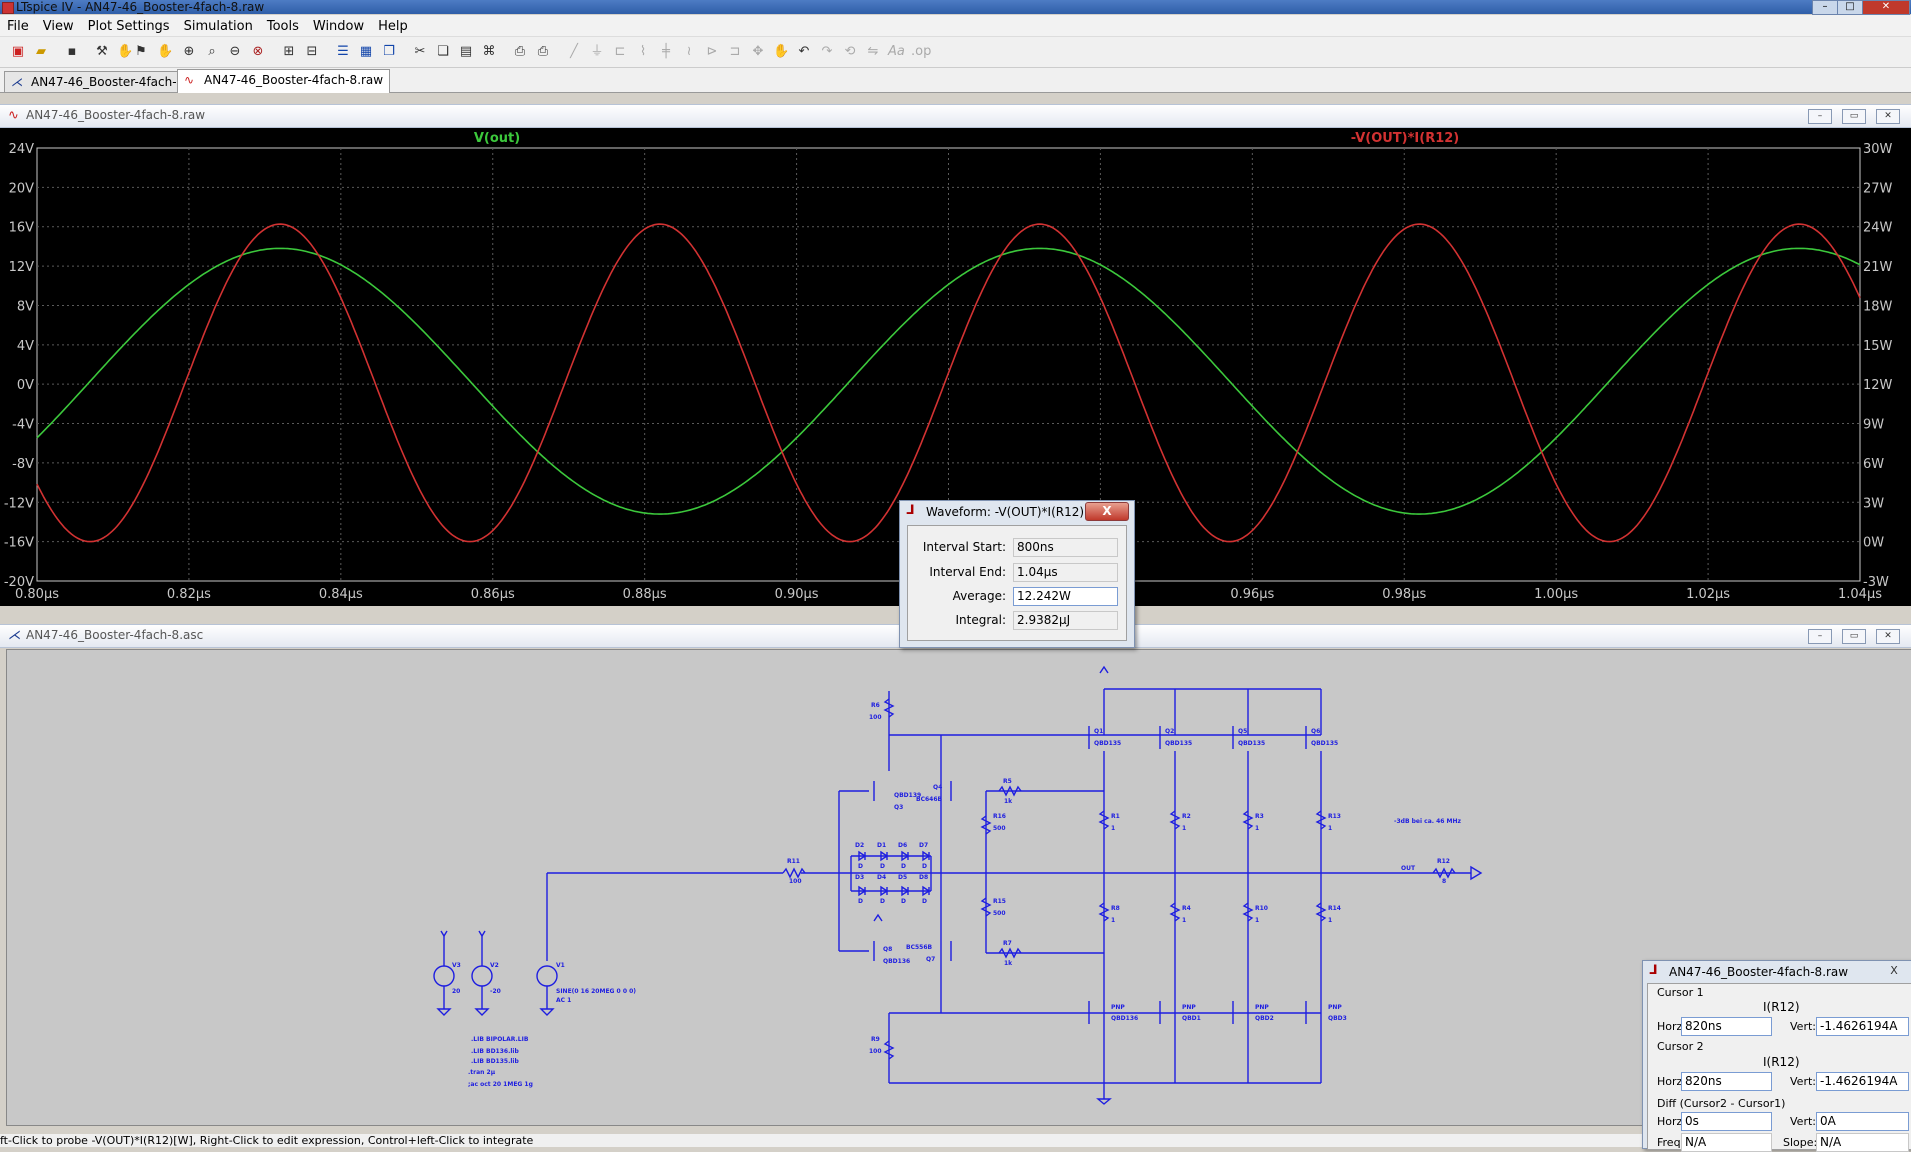  Describe the element at coordinates (1850, 7) in the screenshot. I see `maximize-window-button: □` at that location.